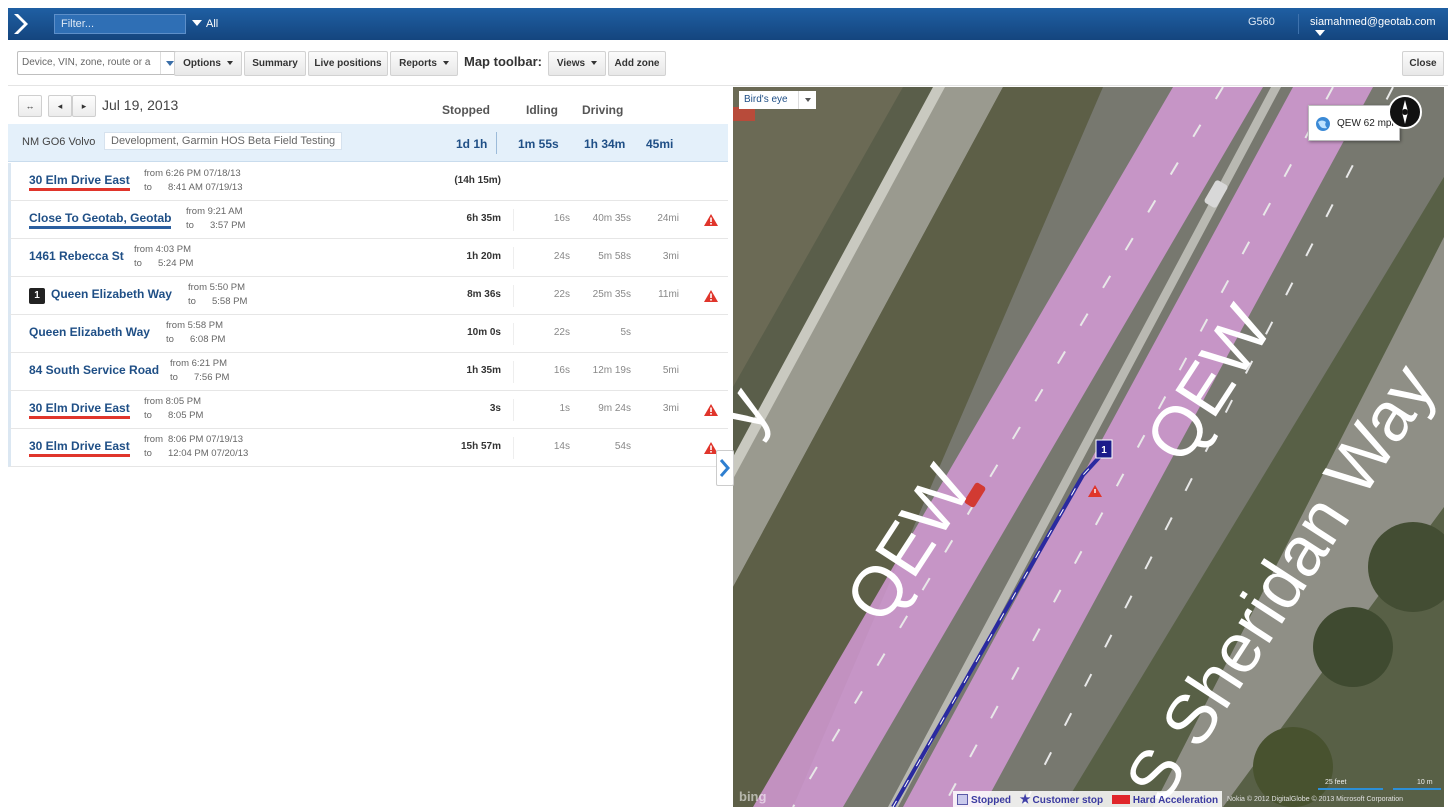 The image size is (1452, 807). I want to click on options-button: Options, so click(208, 63).